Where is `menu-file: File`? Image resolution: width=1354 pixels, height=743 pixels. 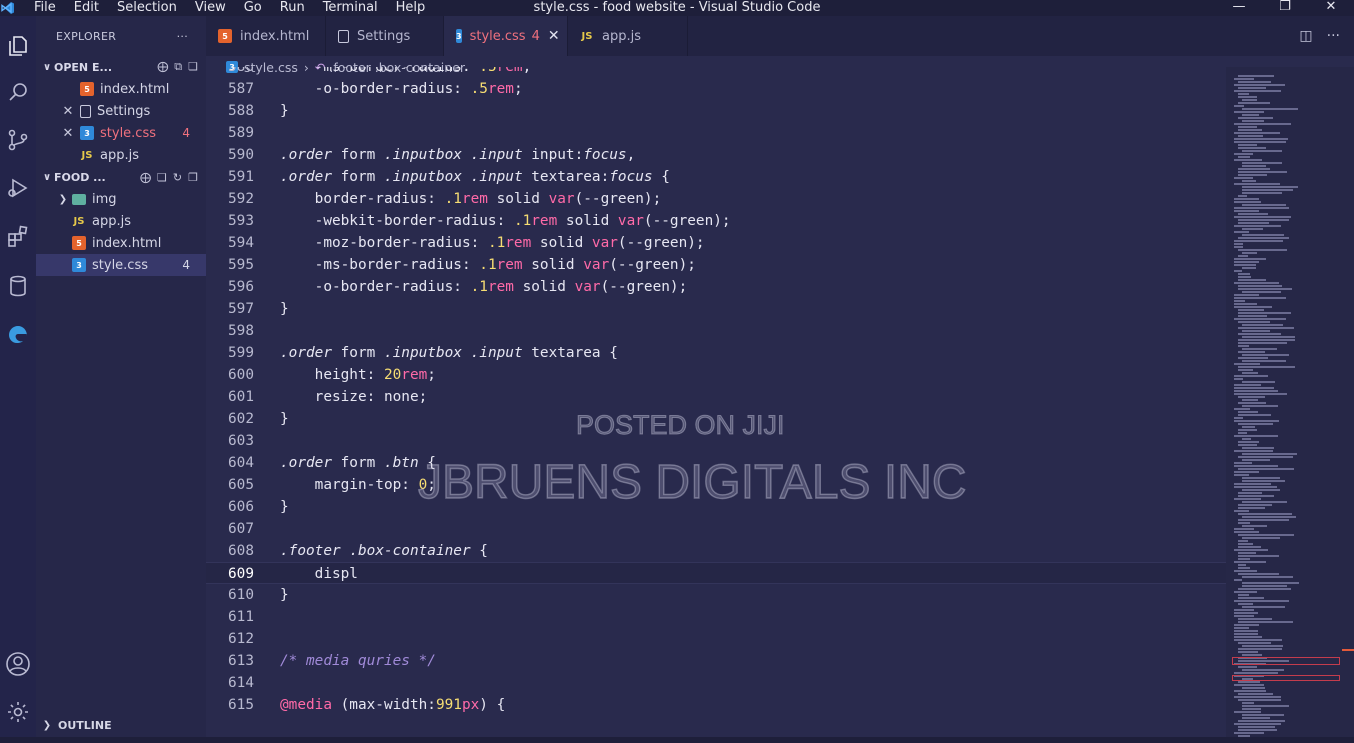
menu-file: File is located at coordinates (45, 8).